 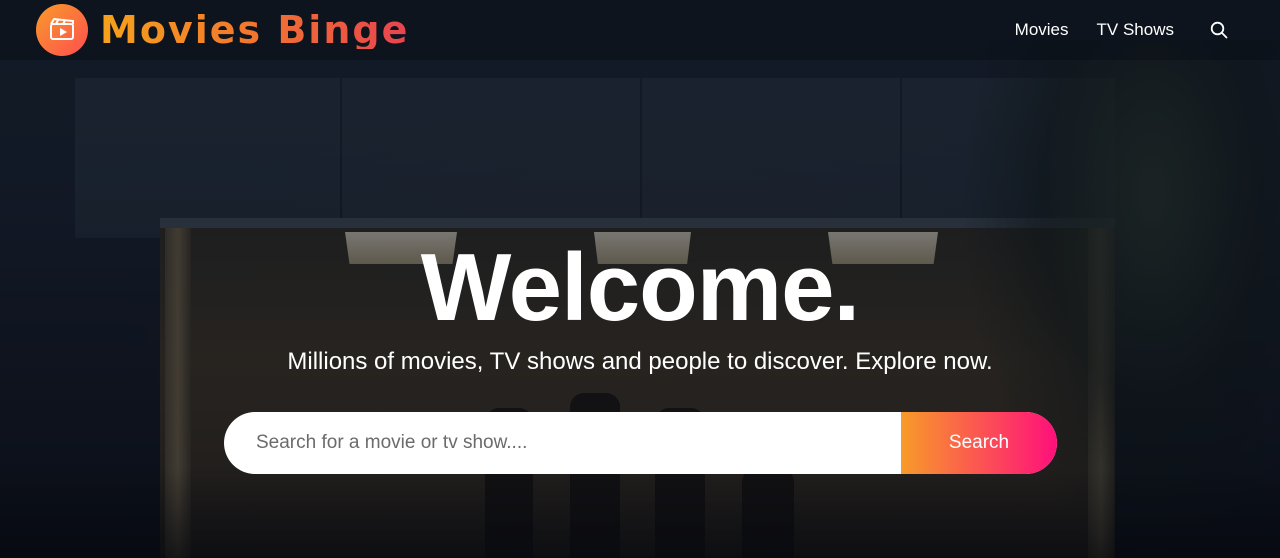 I want to click on hero-search-bar: Search, so click(x=640, y=443).